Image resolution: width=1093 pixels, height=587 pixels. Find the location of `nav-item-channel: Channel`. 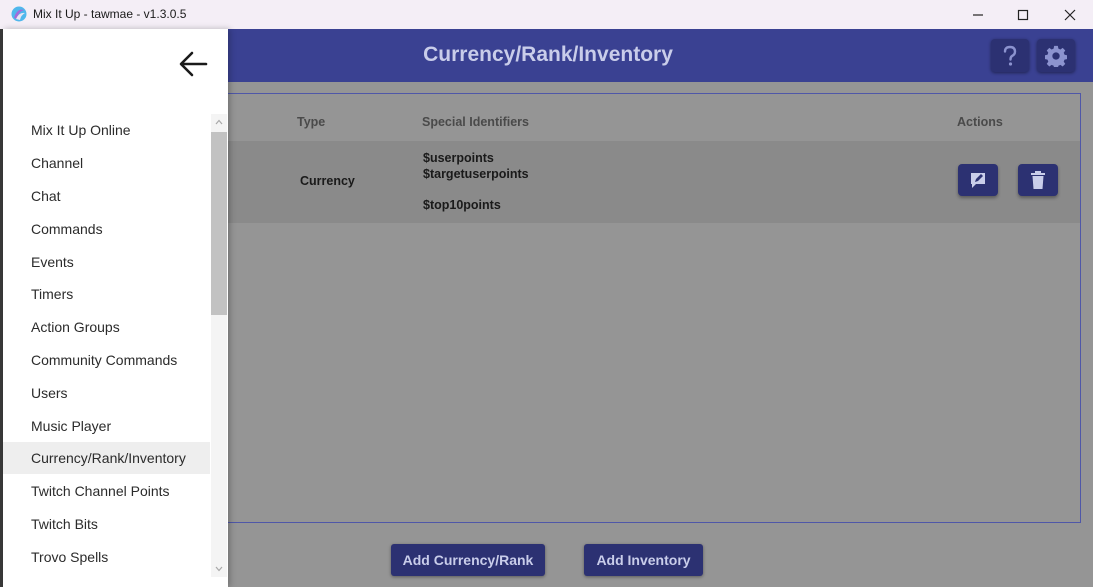

nav-item-channel: Channel is located at coordinates (106, 163).